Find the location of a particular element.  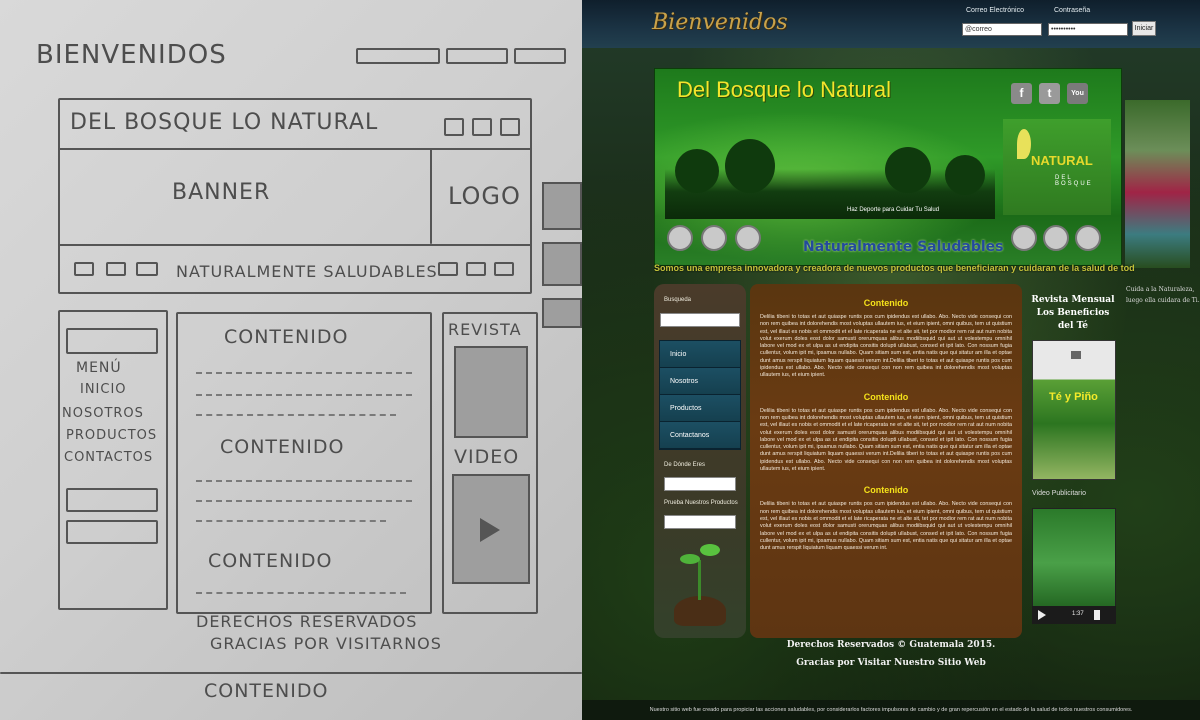

sketch-header-divider is located at coordinates (295, 149).